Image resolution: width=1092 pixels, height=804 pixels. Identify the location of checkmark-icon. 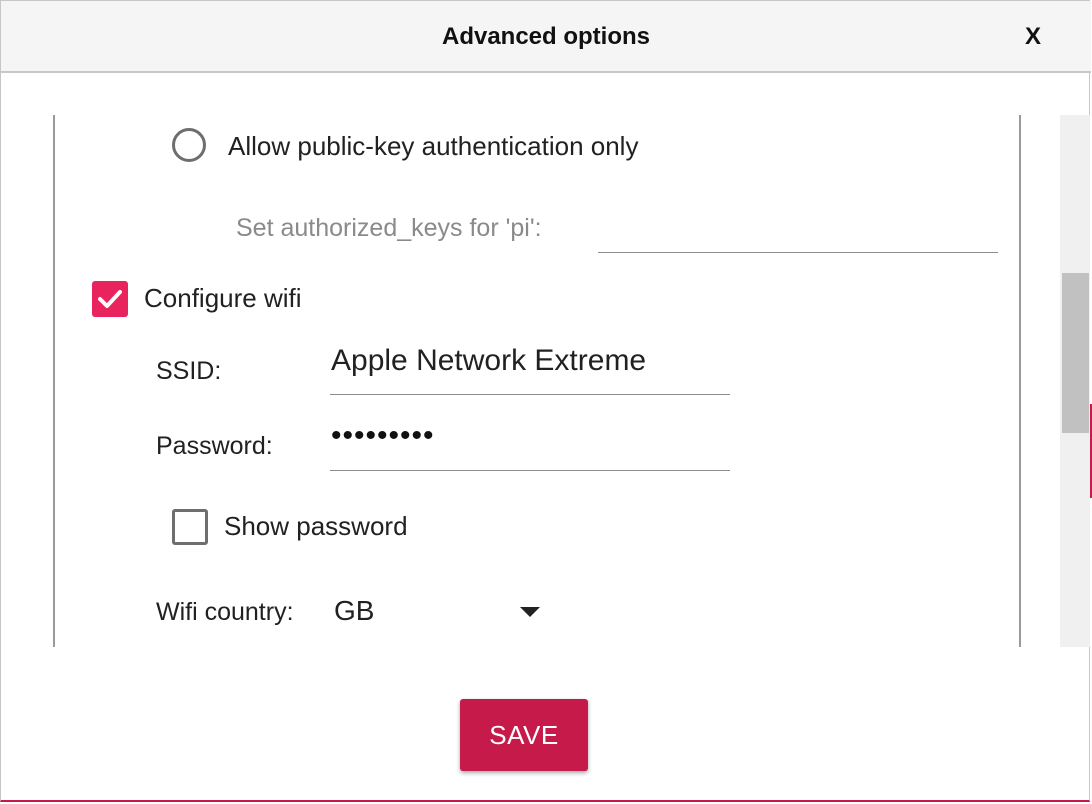
(110, 299).